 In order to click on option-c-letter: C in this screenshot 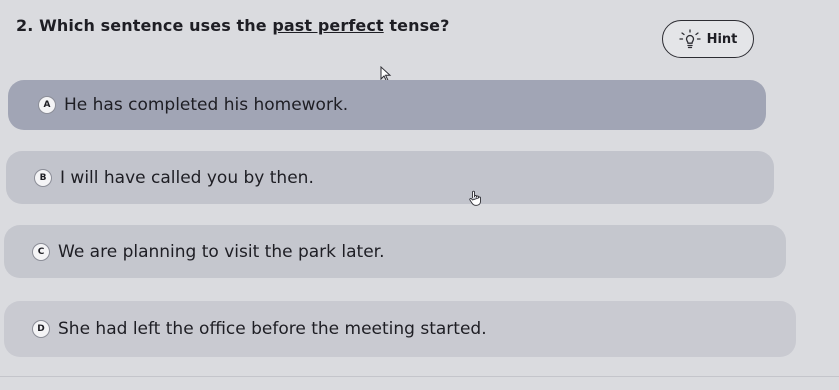, I will do `click(41, 251)`.